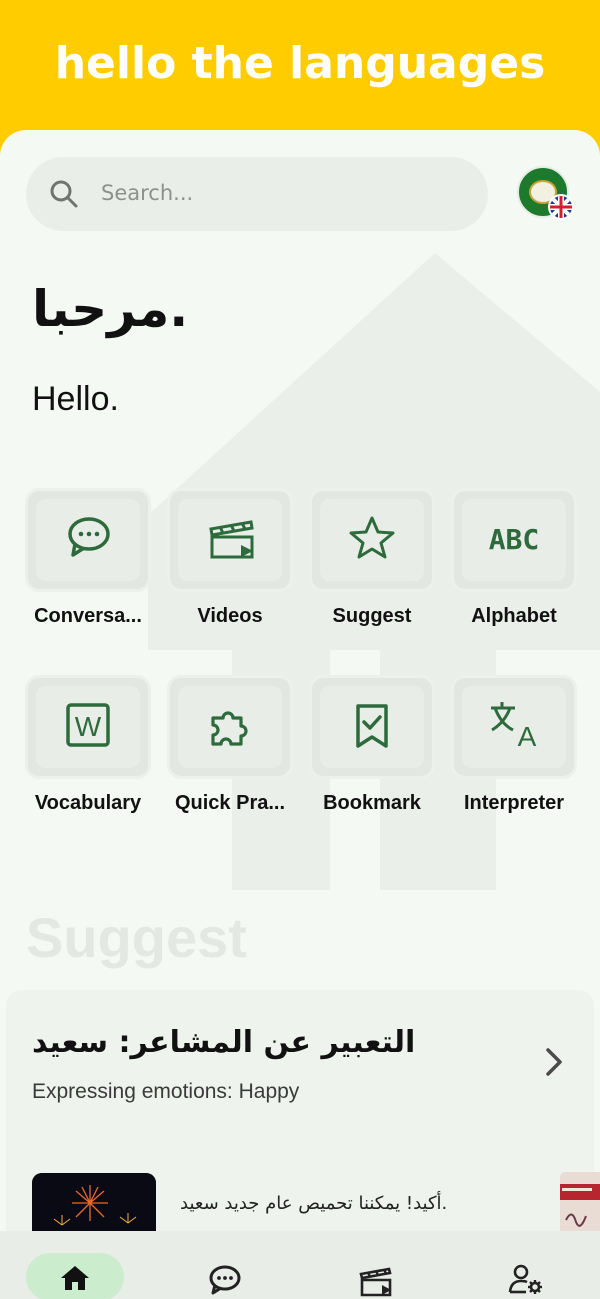 The width and height of the screenshot is (600, 1299). What do you see at coordinates (136, 937) in the screenshot?
I see `suggest-heading: Suggest` at bounding box center [136, 937].